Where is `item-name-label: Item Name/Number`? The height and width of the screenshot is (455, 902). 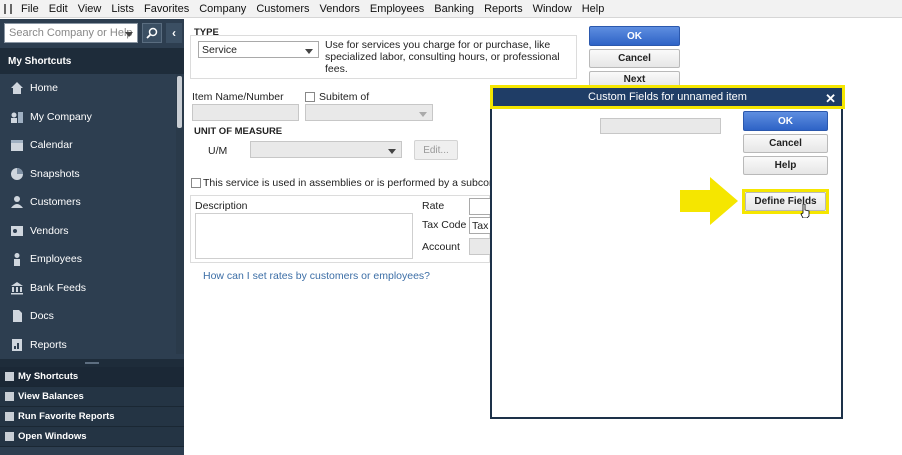
item-name-label: Item Name/Number is located at coordinates (238, 97).